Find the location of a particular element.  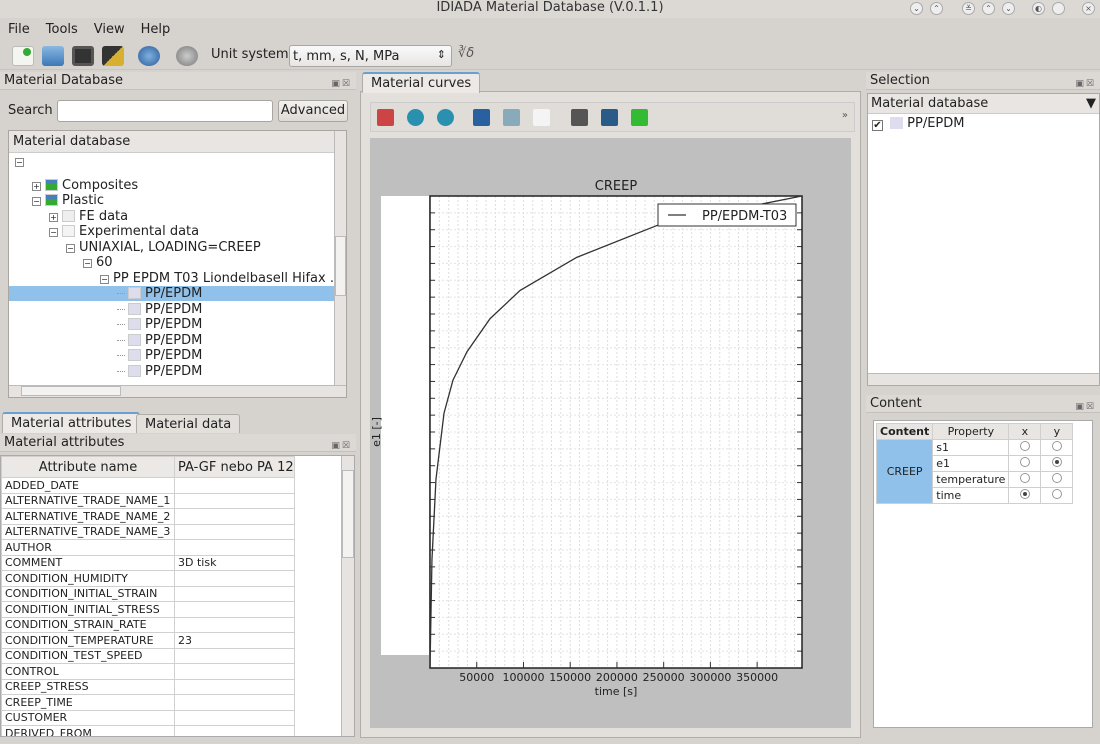

below-window-icon: ⌄ is located at coordinates (1008, 8).